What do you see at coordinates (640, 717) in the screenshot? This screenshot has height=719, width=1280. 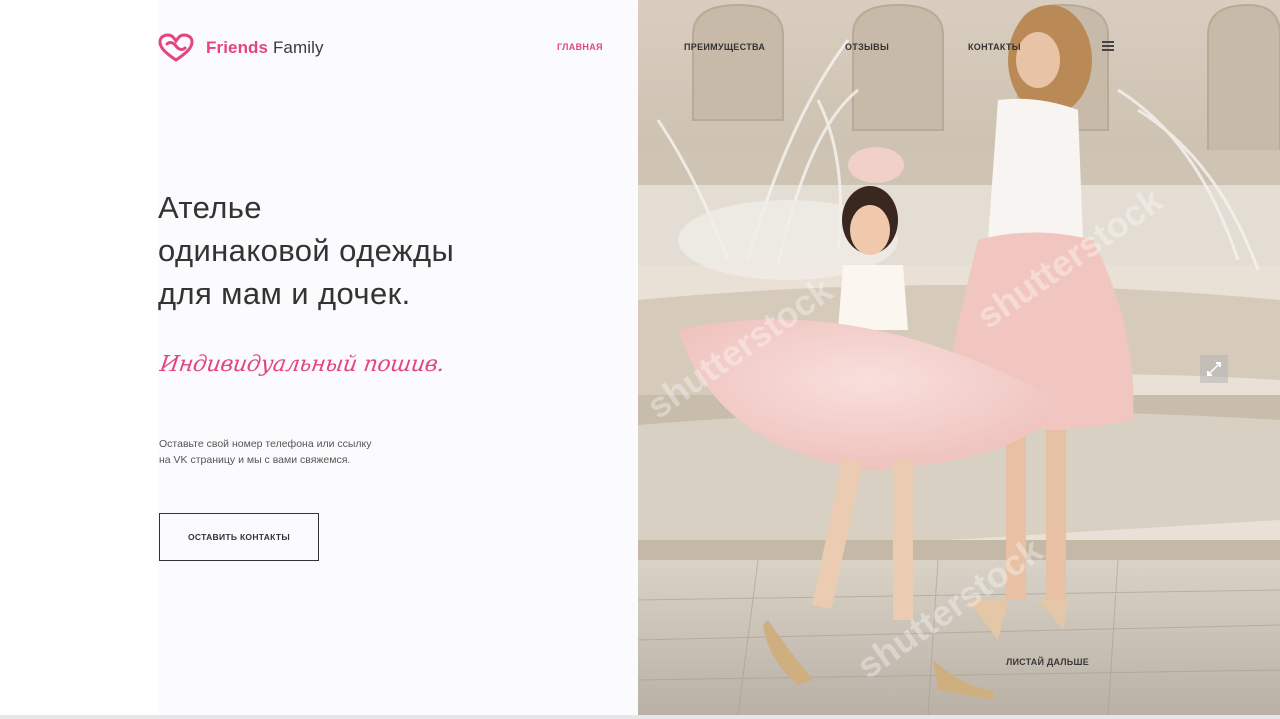 I see `bottom-border` at bounding box center [640, 717].